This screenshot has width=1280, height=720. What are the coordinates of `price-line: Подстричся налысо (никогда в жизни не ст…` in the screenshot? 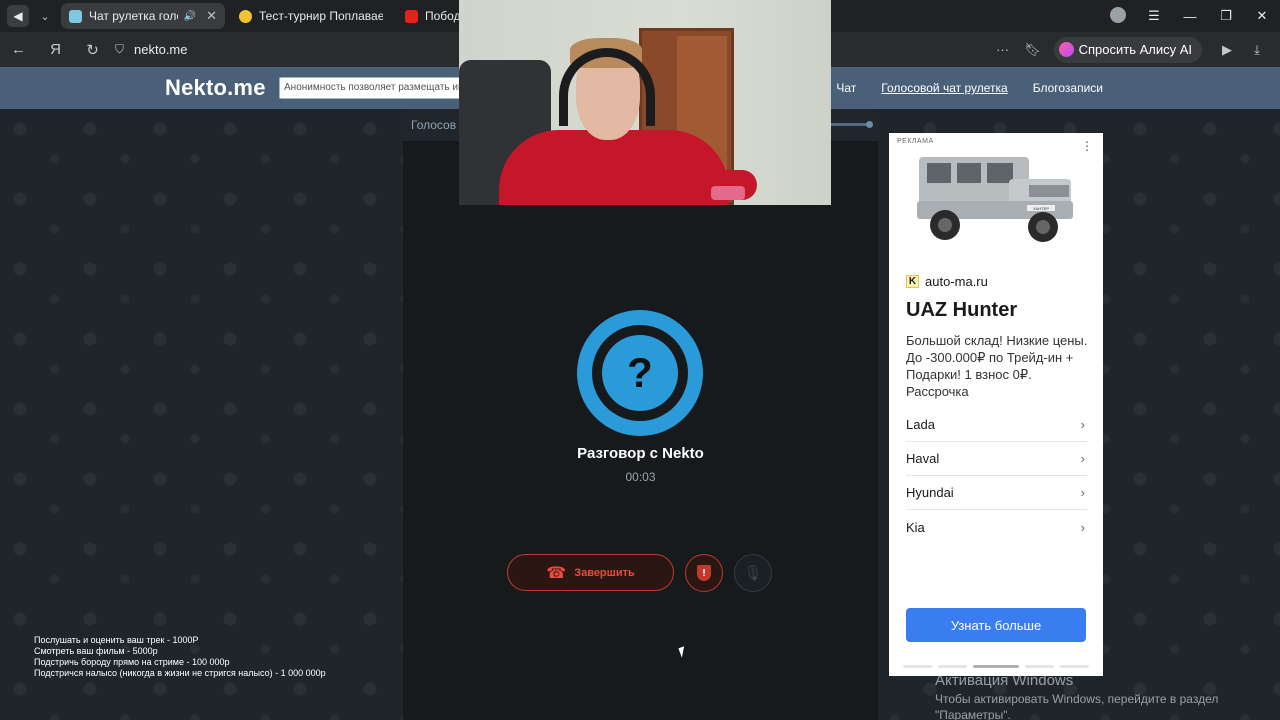 It's located at (180, 673).